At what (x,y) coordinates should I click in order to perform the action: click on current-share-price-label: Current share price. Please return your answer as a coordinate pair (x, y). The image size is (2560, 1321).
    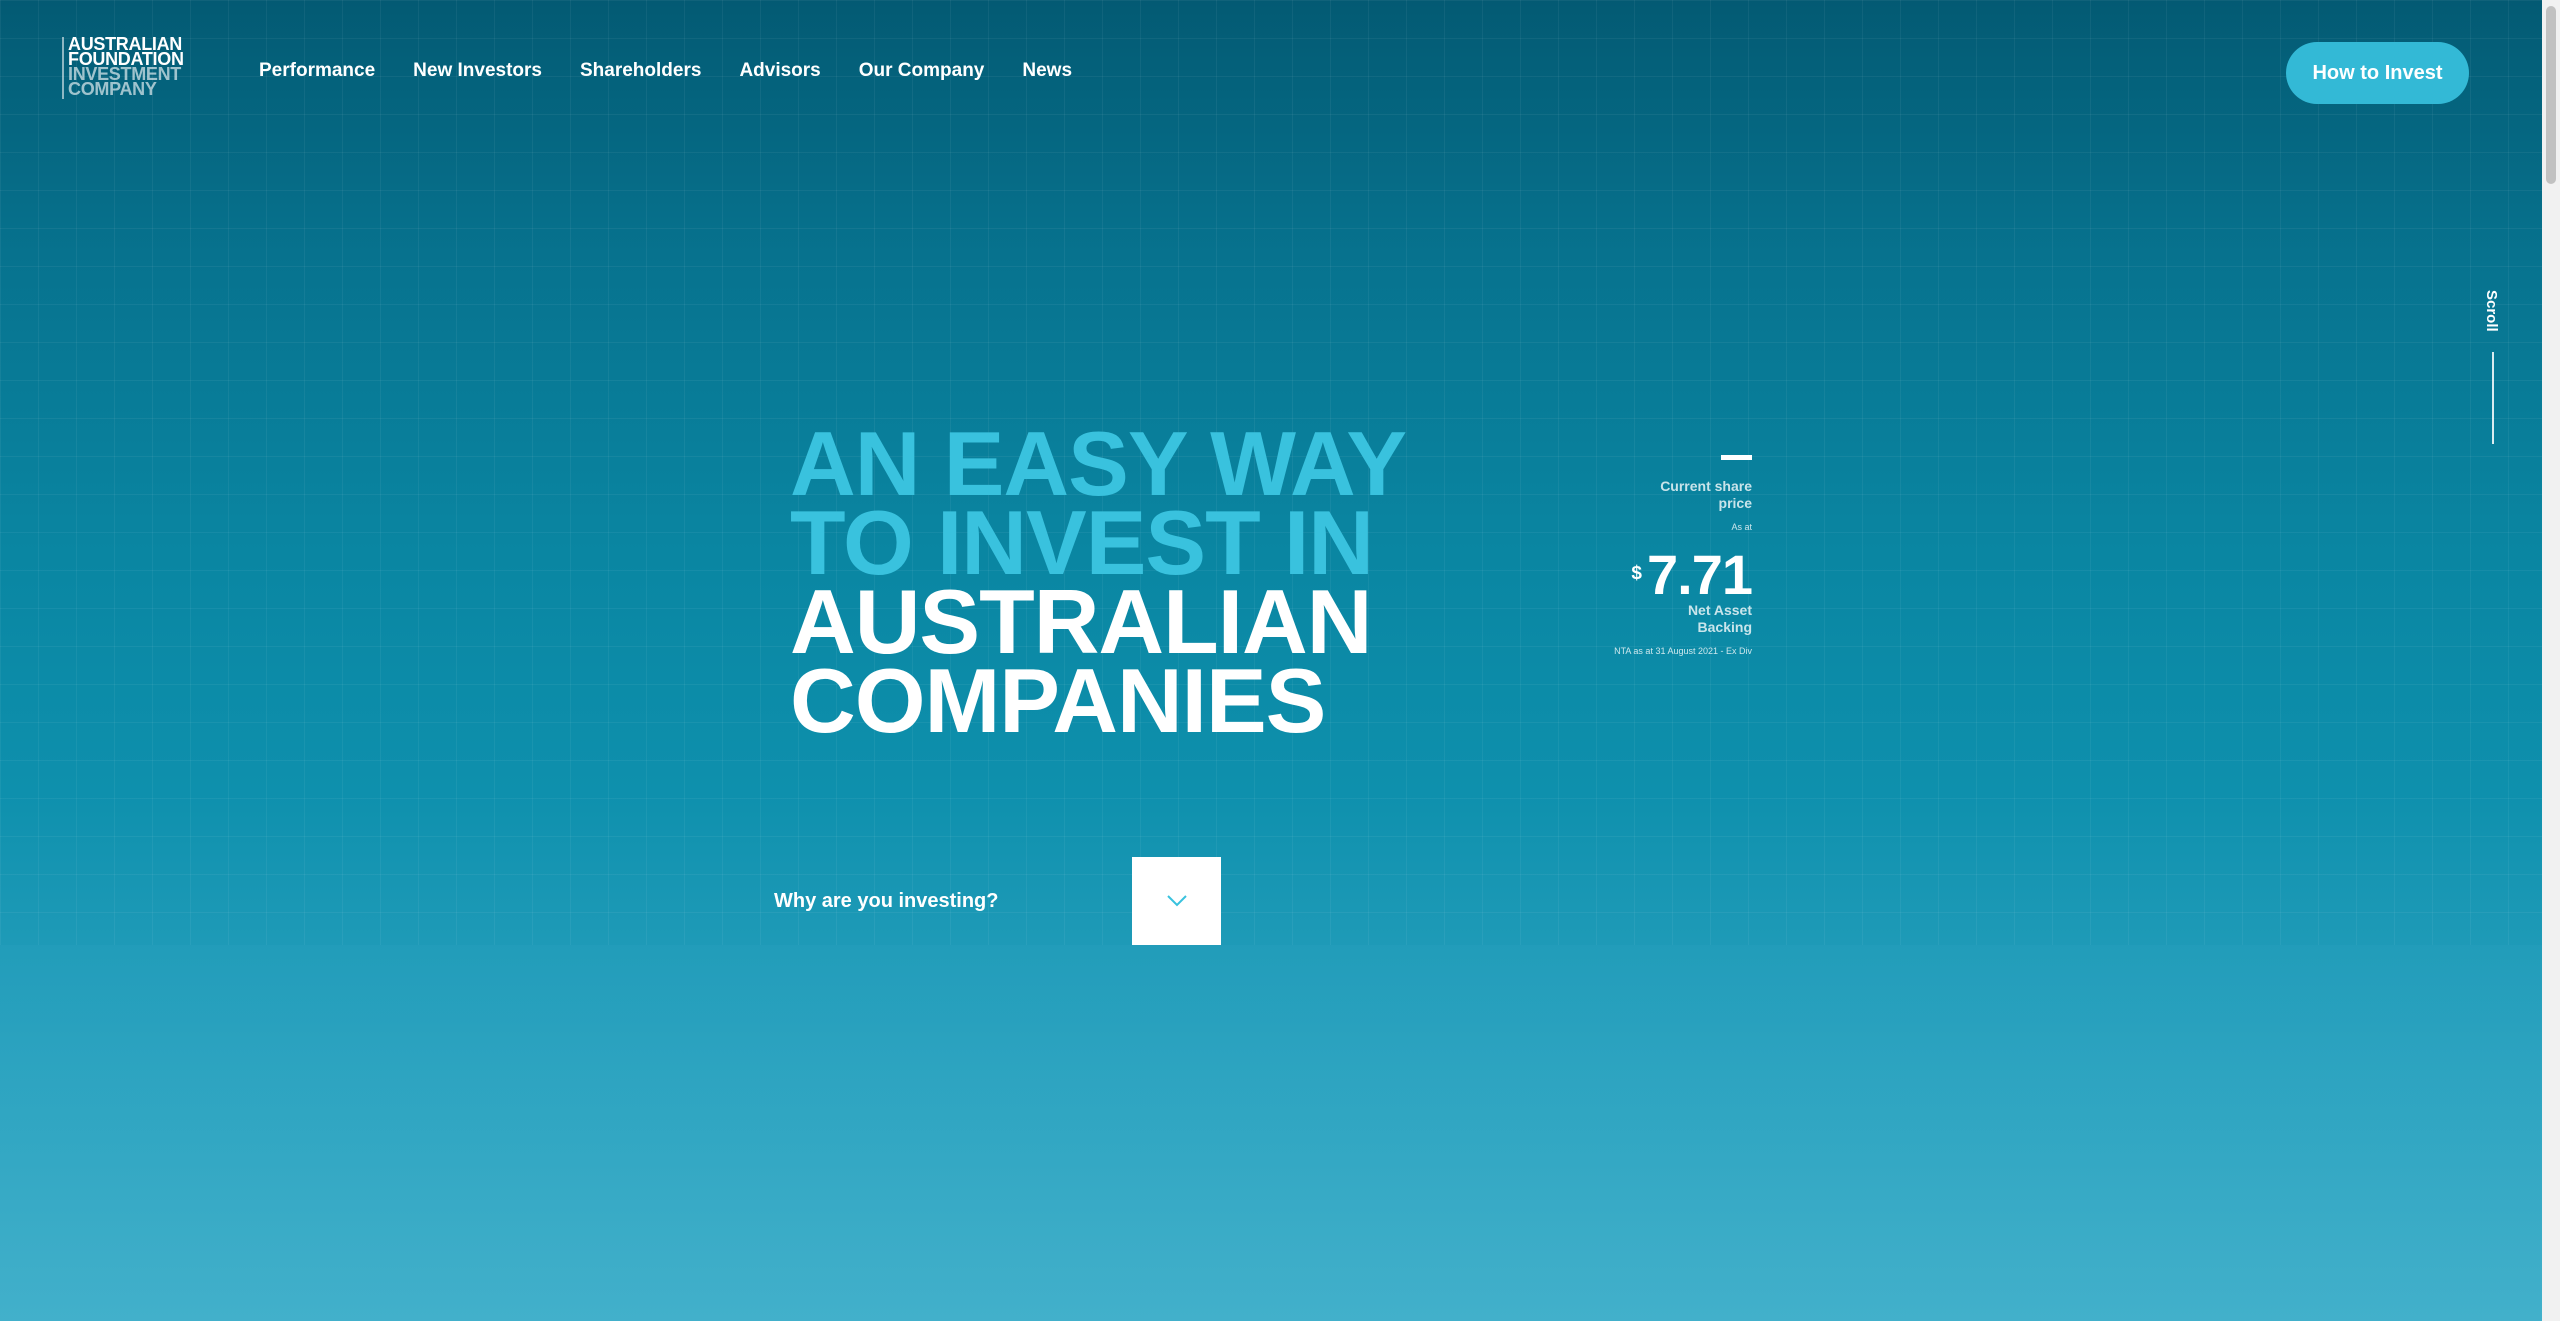
    Looking at the image, I should click on (1706, 494).